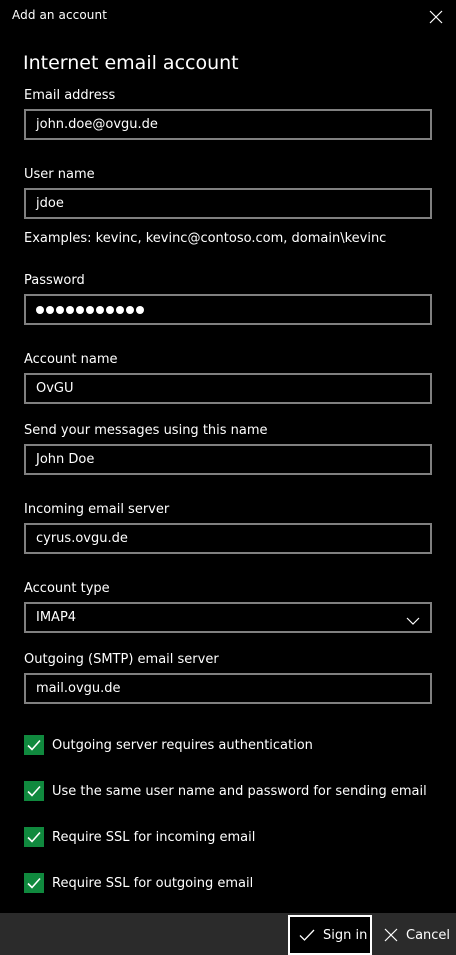 The height and width of the screenshot is (955, 456). Describe the element at coordinates (121, 659) in the screenshot. I see `outgoing-server-label: Outgoing (SMTP) email server` at that location.